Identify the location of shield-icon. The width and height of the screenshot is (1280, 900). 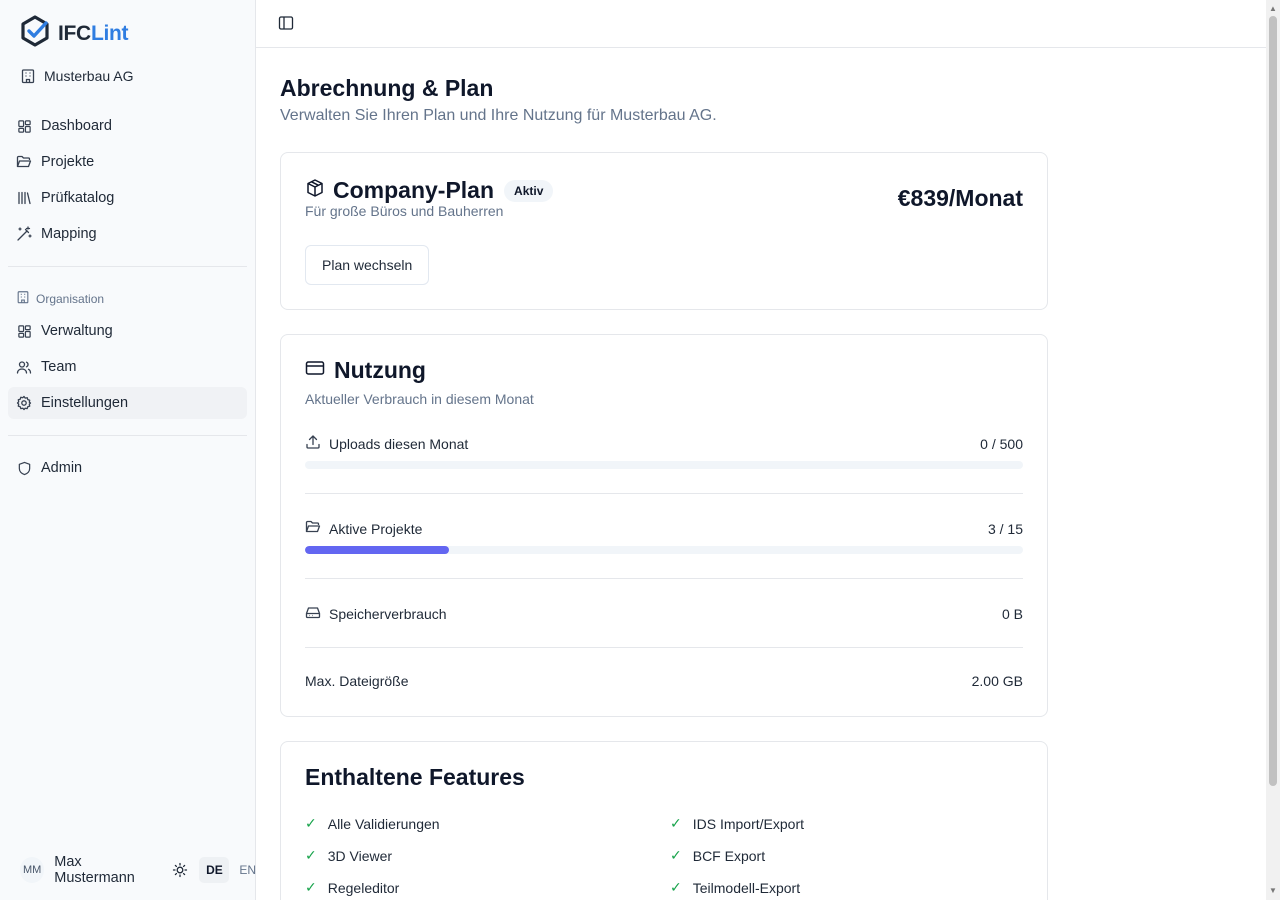
(24, 468).